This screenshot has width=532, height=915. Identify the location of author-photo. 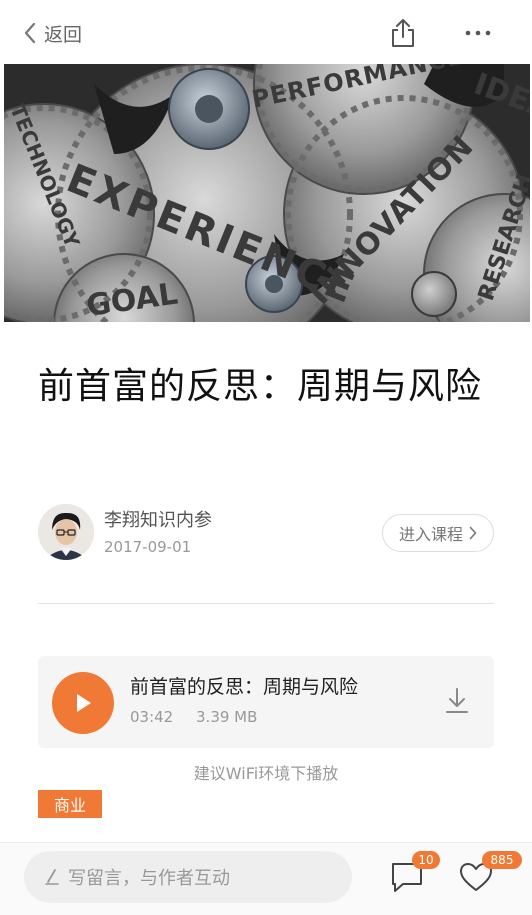
(66, 532).